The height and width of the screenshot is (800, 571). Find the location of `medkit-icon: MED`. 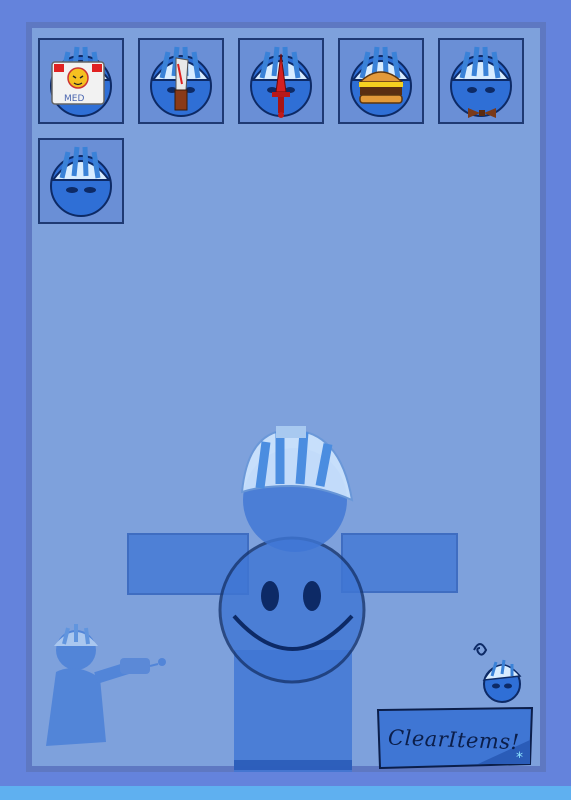

medkit-icon: MED is located at coordinates (78, 83).